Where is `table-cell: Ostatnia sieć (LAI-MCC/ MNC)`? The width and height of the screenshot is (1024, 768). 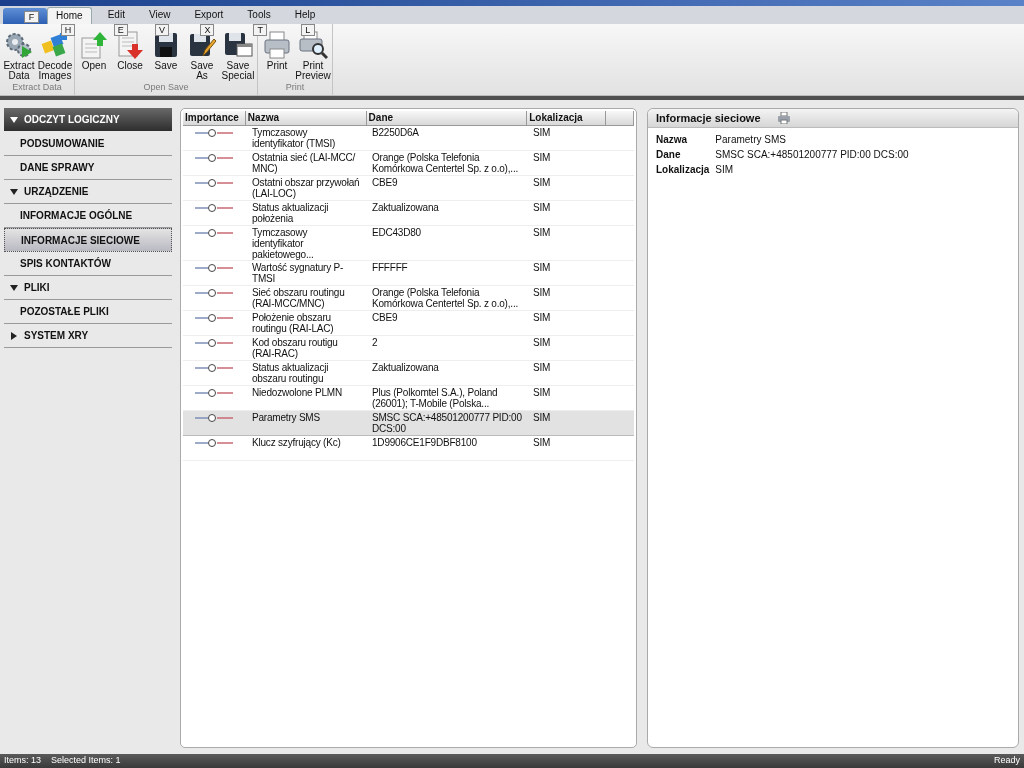
table-cell: Ostatnia sieć (LAI-MCC/ MNC) is located at coordinates (304, 163).